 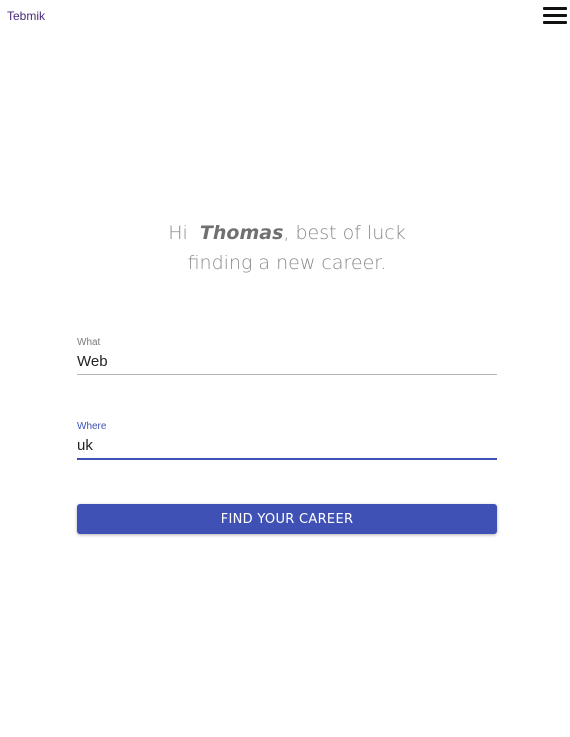 I want to click on what-underline, so click(x=287, y=374).